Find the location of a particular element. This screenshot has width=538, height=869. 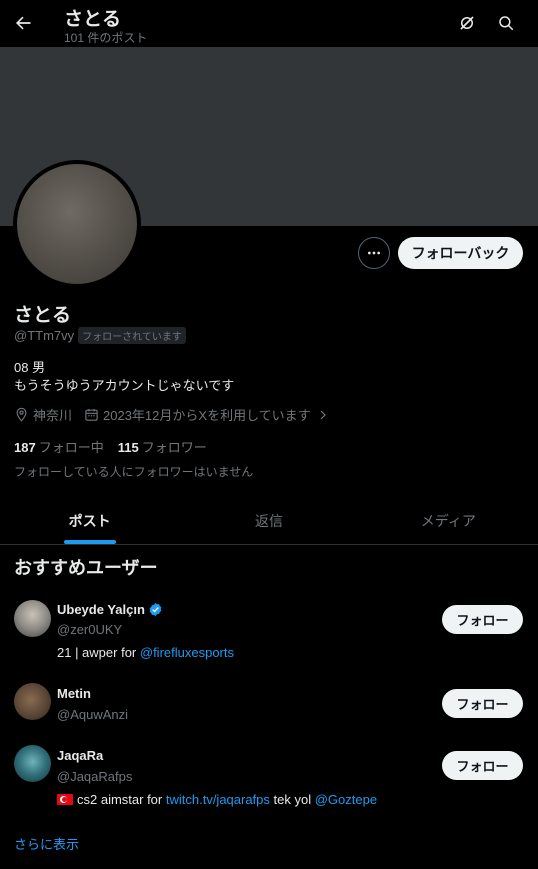

profile-header: さとる 101 件のポスト is located at coordinates (269, 23).